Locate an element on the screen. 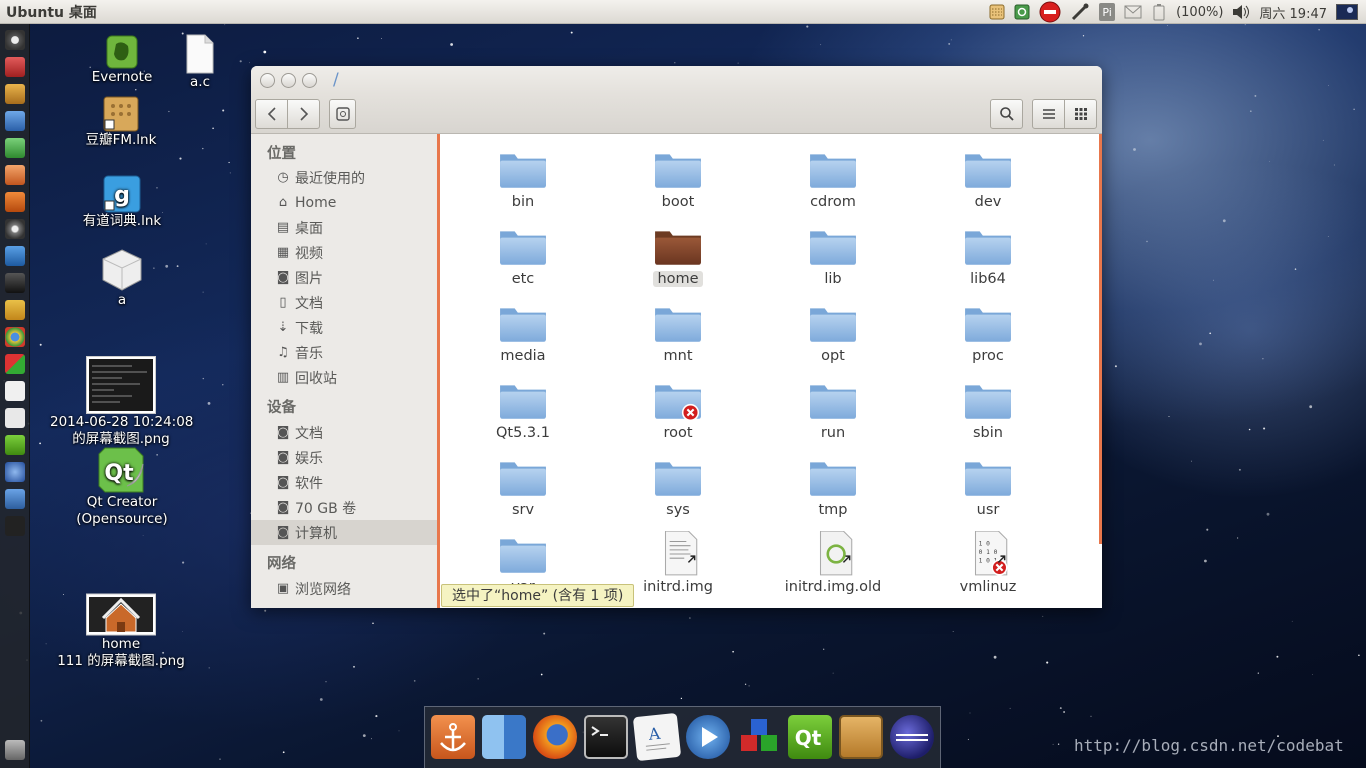 Image resolution: width=1366 pixels, height=768 pixels. text-editor-icon: A is located at coordinates (657, 737).